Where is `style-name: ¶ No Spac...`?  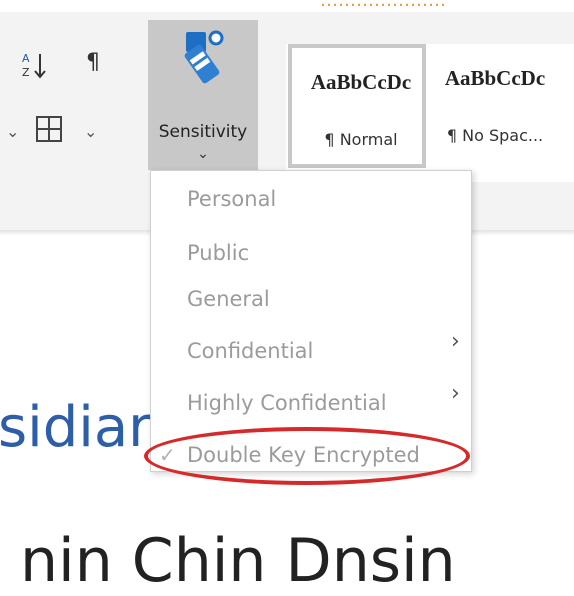 style-name: ¶ No Spac... is located at coordinates (495, 135).